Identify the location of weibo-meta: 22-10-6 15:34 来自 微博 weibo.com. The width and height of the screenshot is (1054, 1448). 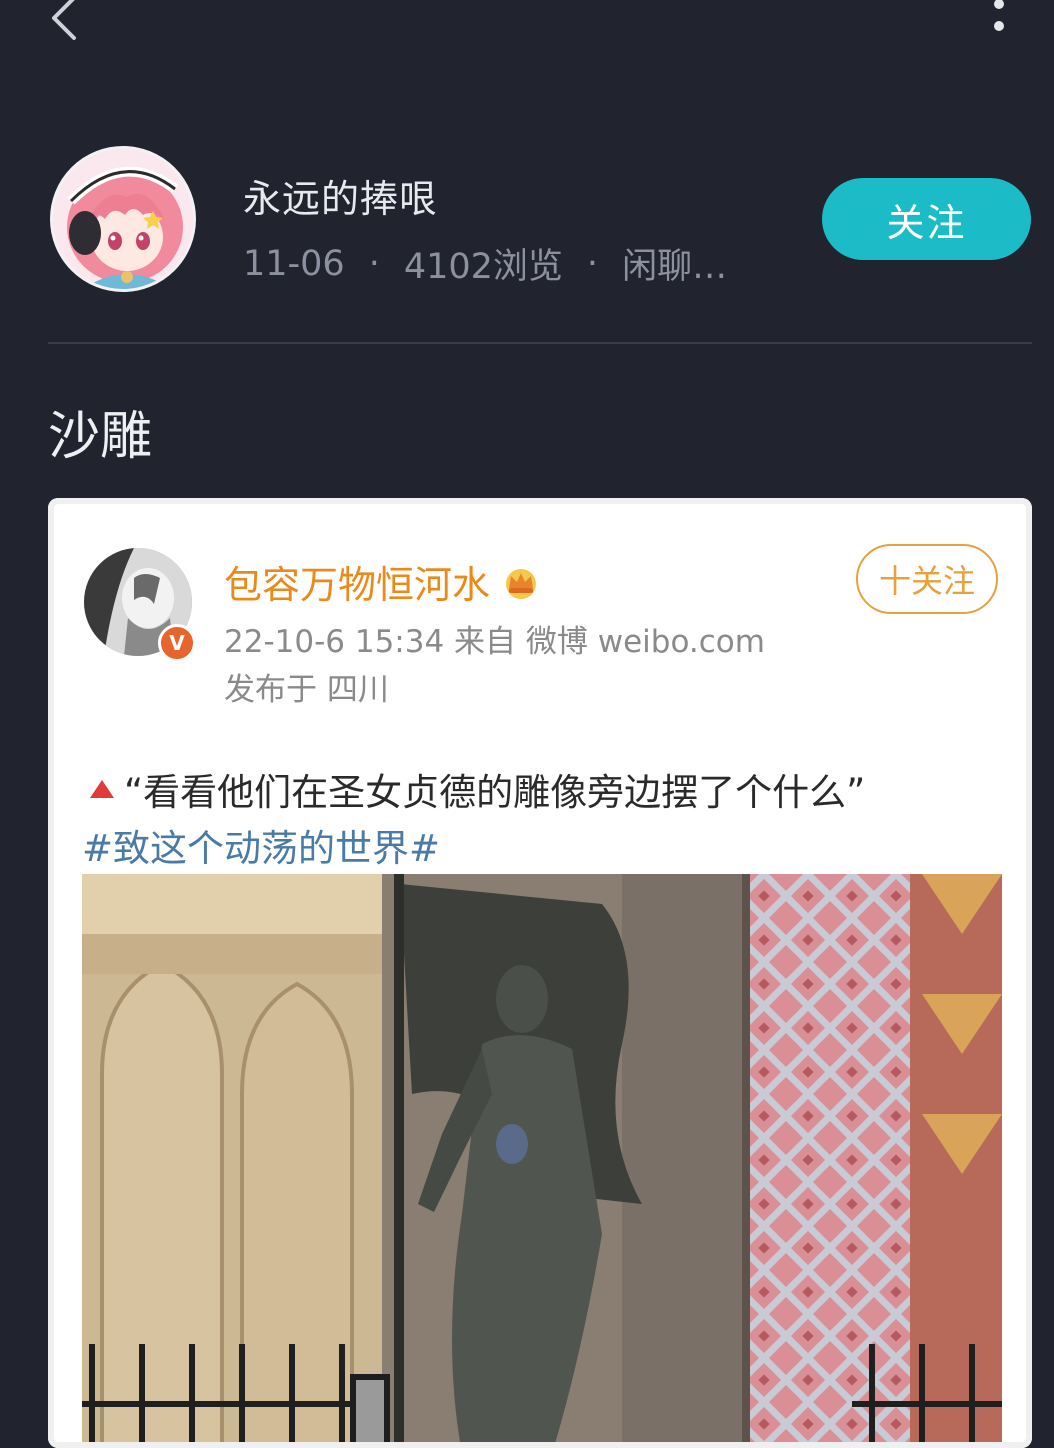
(494, 642).